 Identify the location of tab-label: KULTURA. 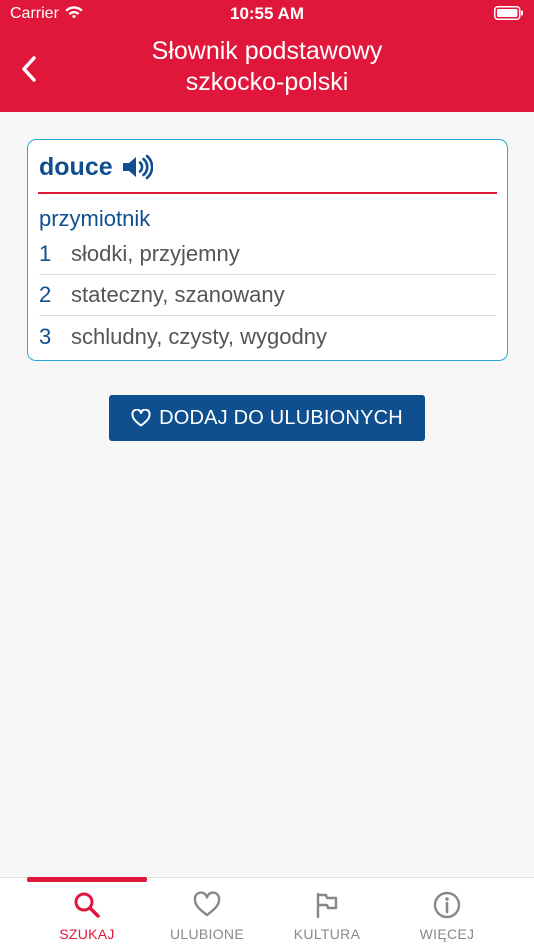
(327, 934).